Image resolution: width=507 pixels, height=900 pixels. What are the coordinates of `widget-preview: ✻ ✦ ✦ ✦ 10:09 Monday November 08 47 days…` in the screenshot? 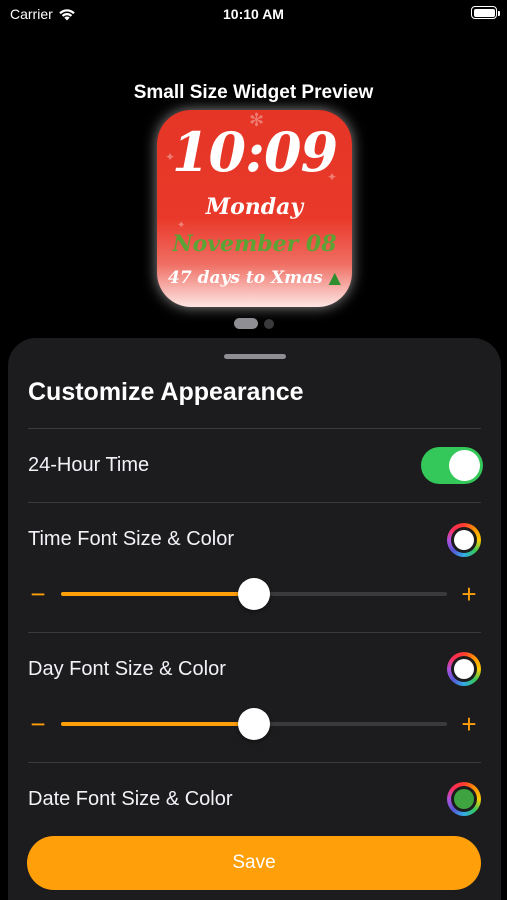 It's located at (254, 208).